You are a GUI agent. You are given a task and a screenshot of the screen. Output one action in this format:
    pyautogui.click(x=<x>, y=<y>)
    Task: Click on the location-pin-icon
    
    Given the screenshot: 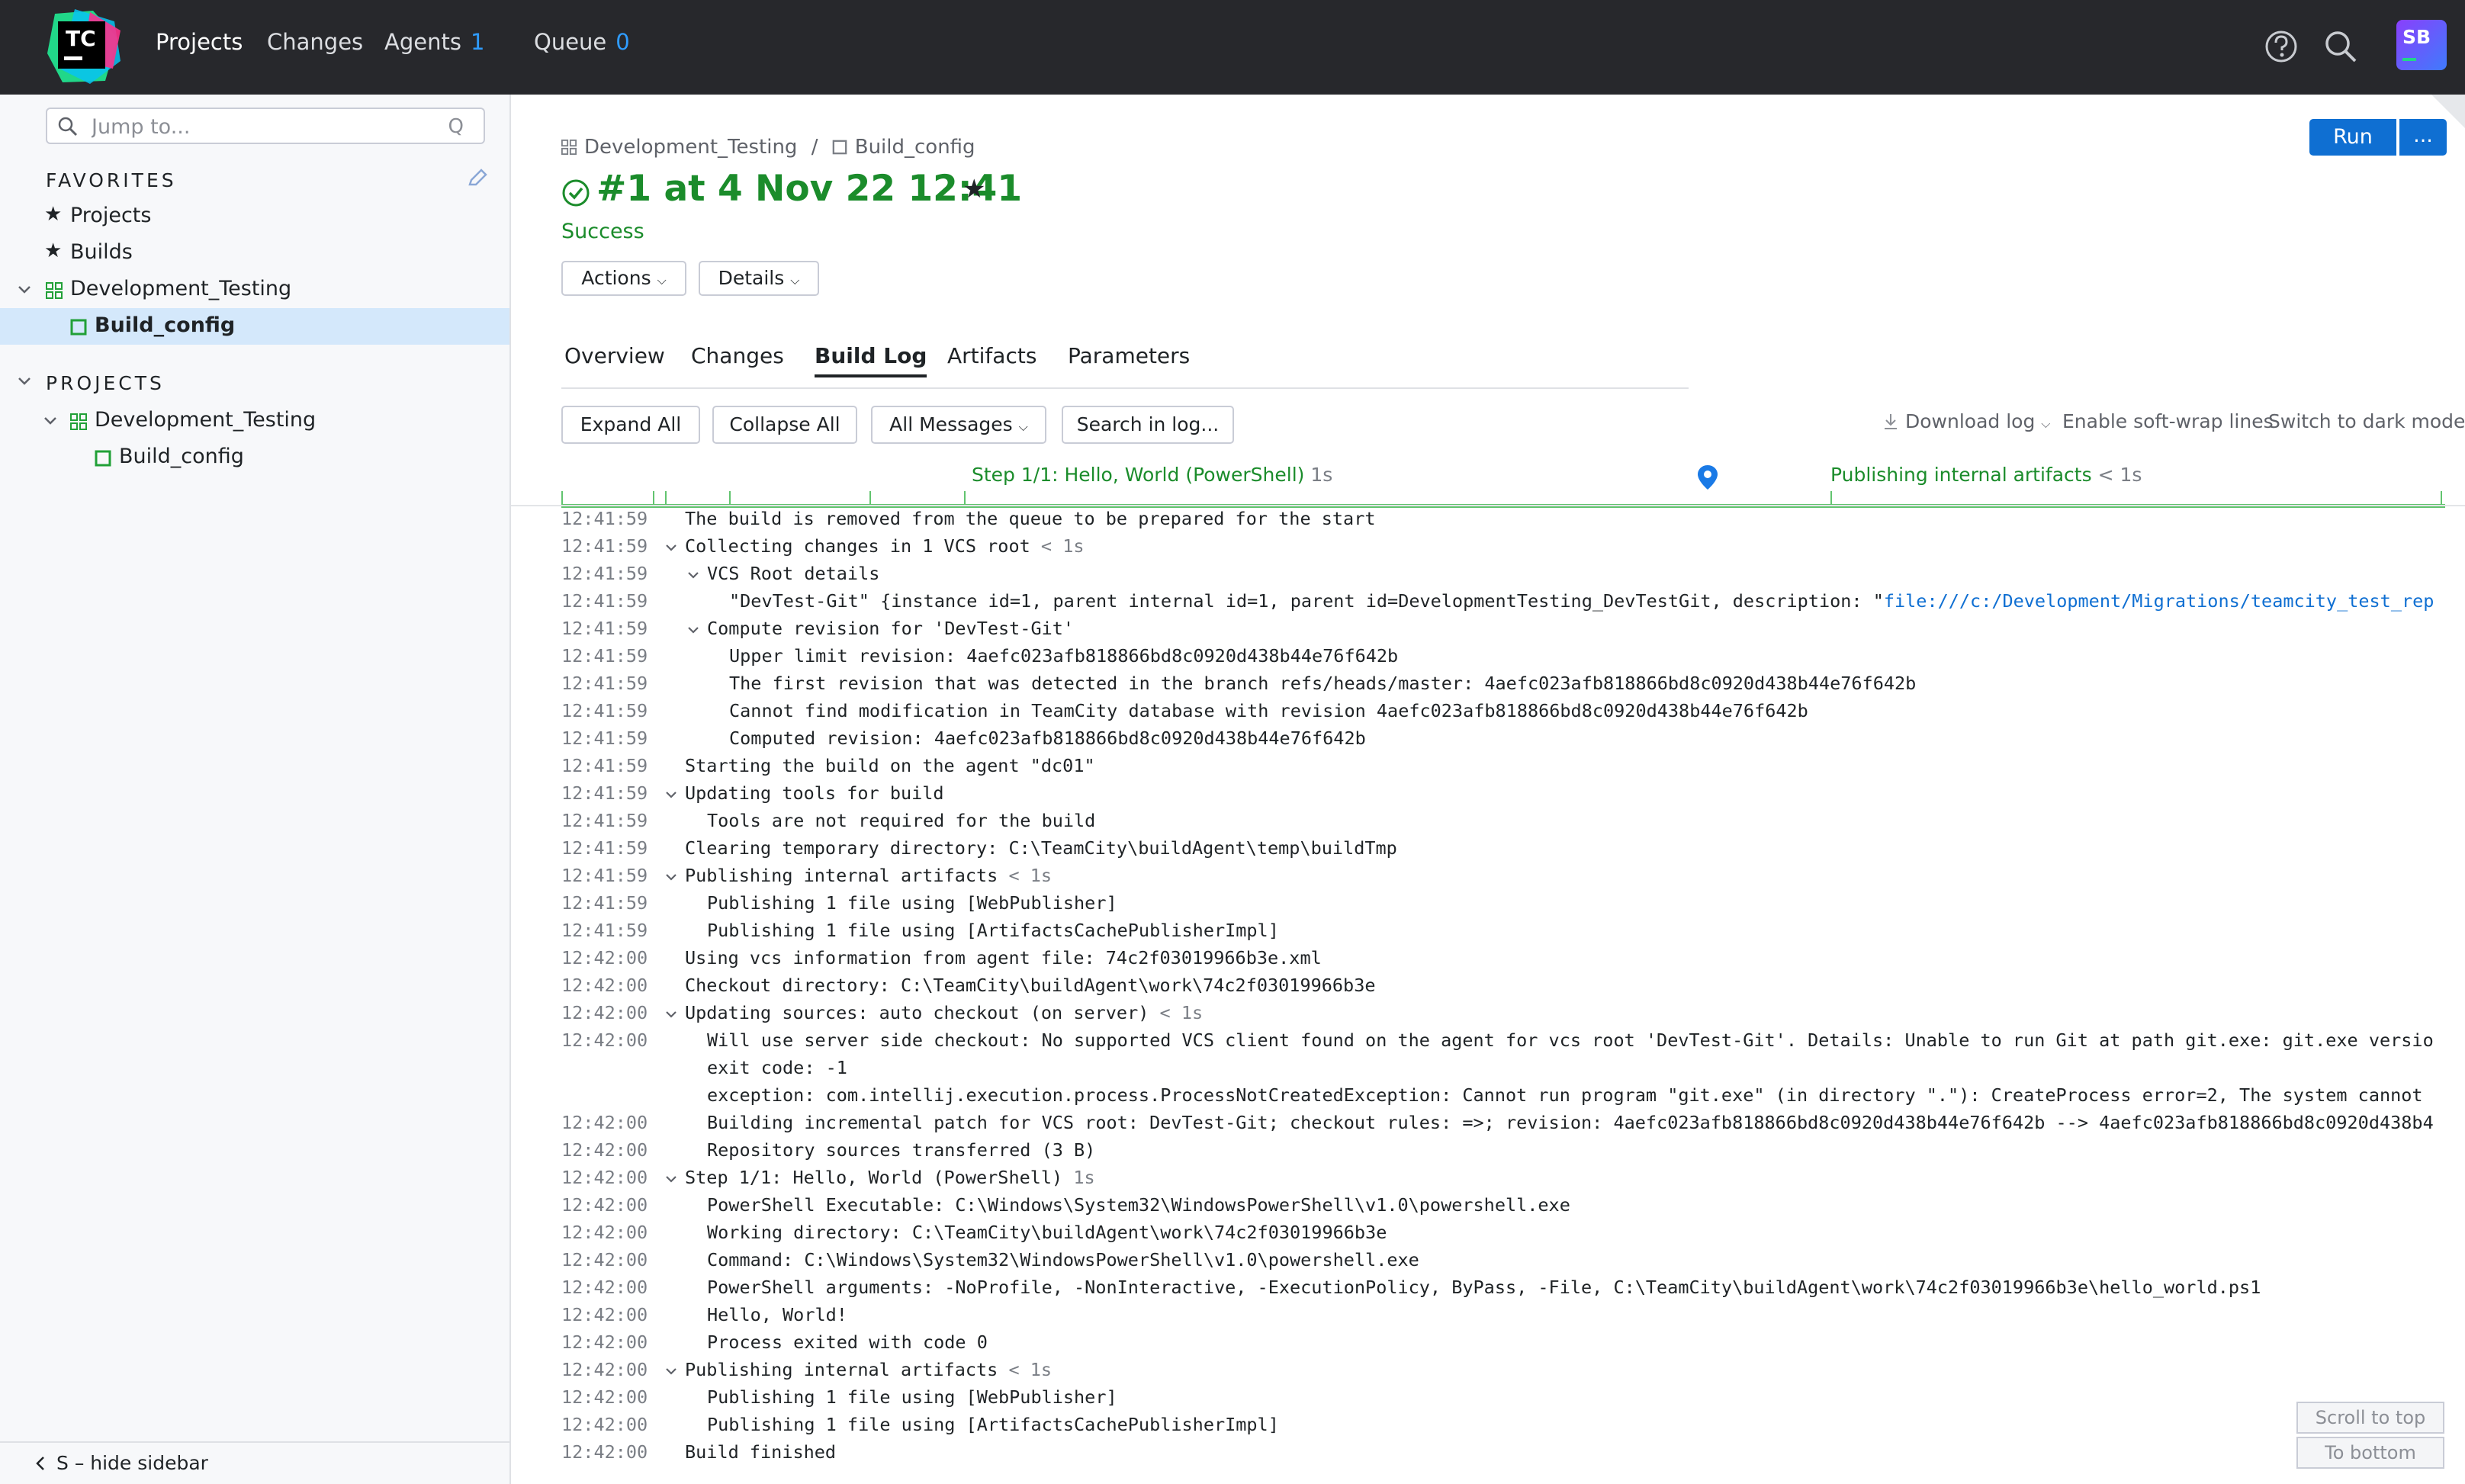 What is the action you would take?
    pyautogui.click(x=1707, y=477)
    